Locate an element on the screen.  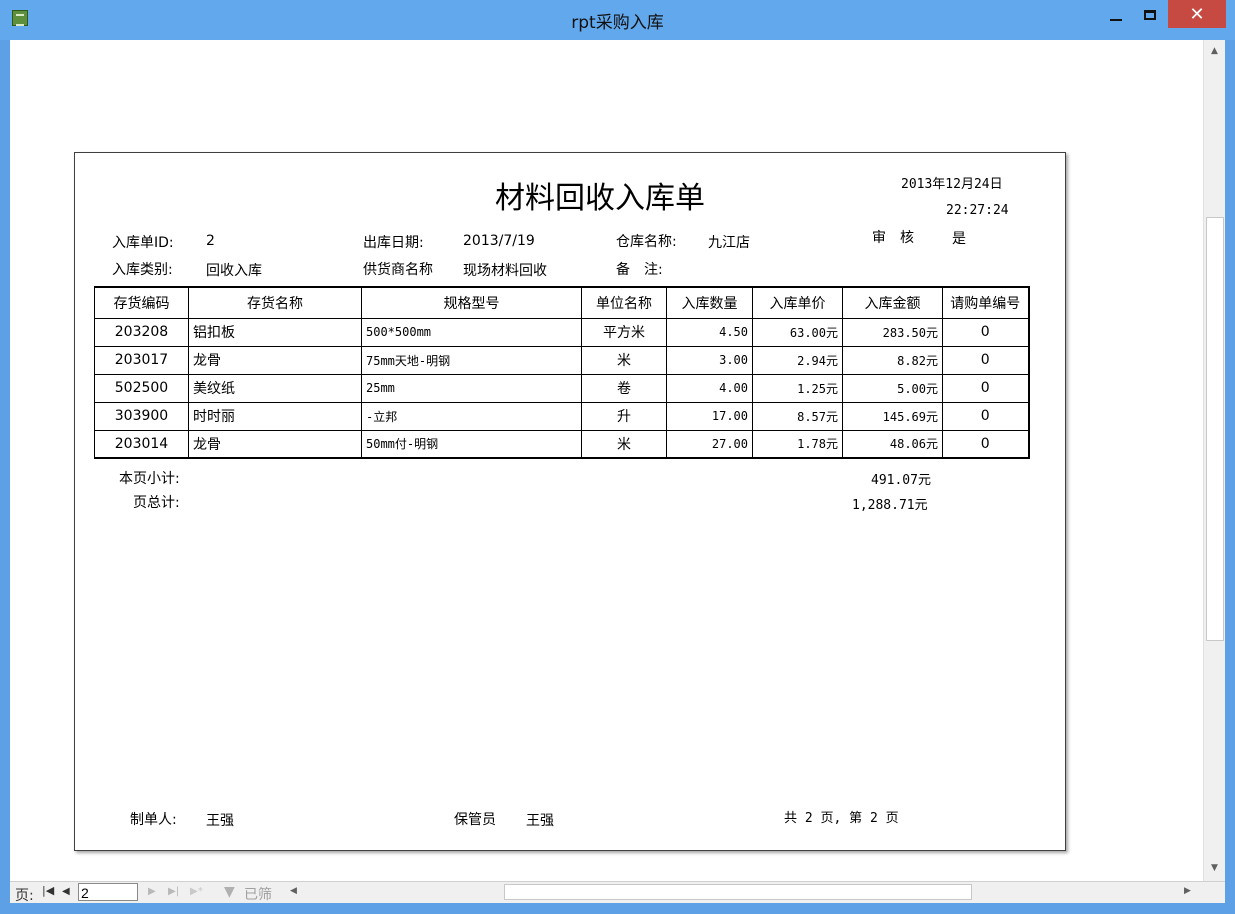
new-page-icon: ▶* is located at coordinates (196, 891).